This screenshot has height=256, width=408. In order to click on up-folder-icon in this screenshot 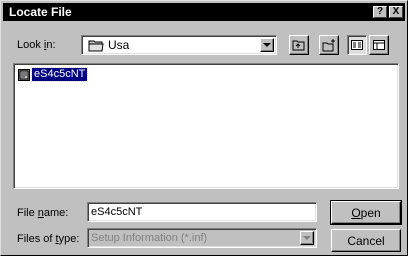, I will do `click(298, 45)`.